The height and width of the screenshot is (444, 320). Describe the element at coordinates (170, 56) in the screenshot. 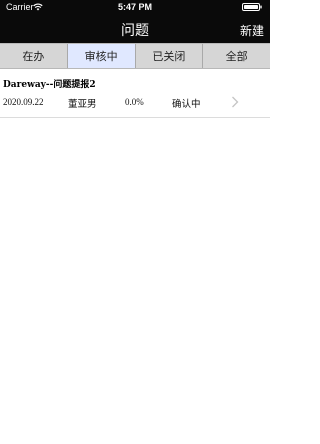

I see `tab-closed: 已关闭` at that location.